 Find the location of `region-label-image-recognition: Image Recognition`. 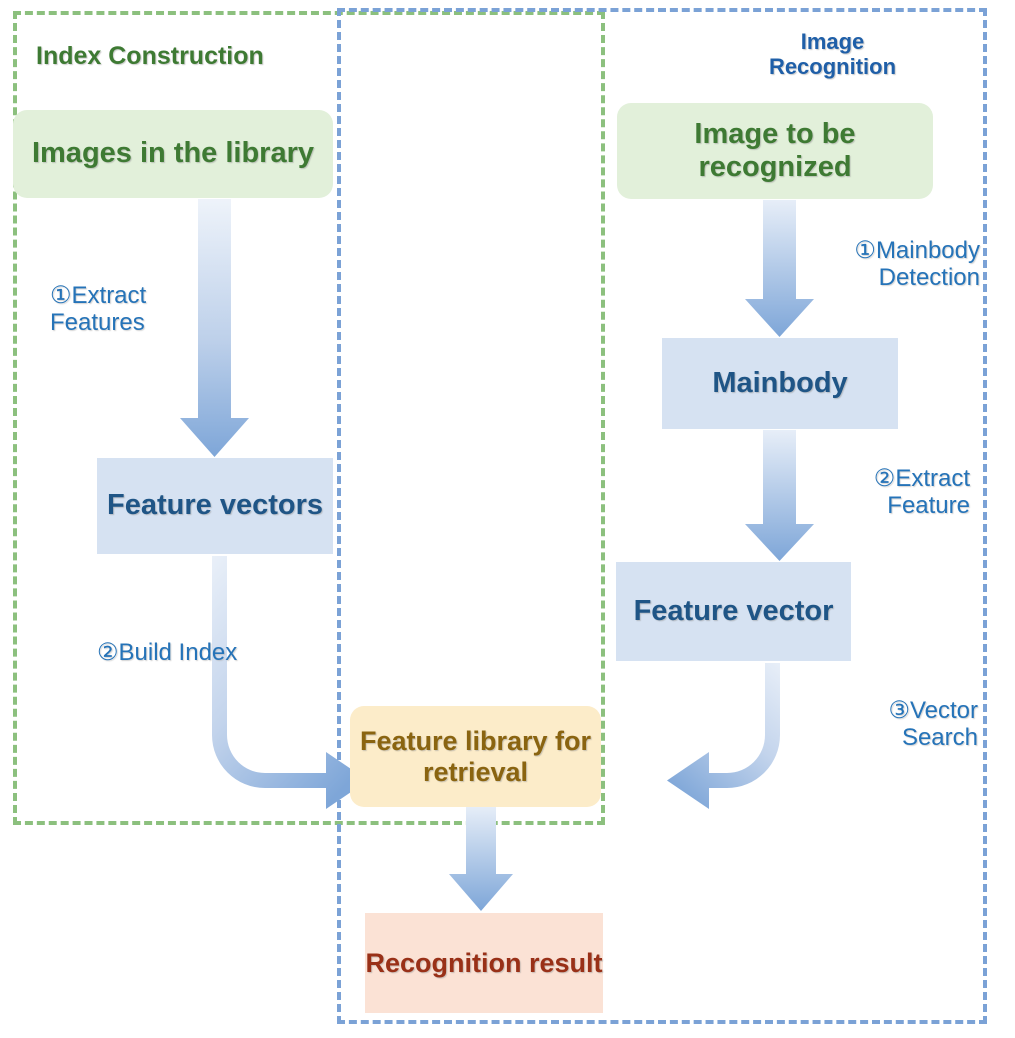

region-label-image-recognition: Image Recognition is located at coordinates (832, 54).